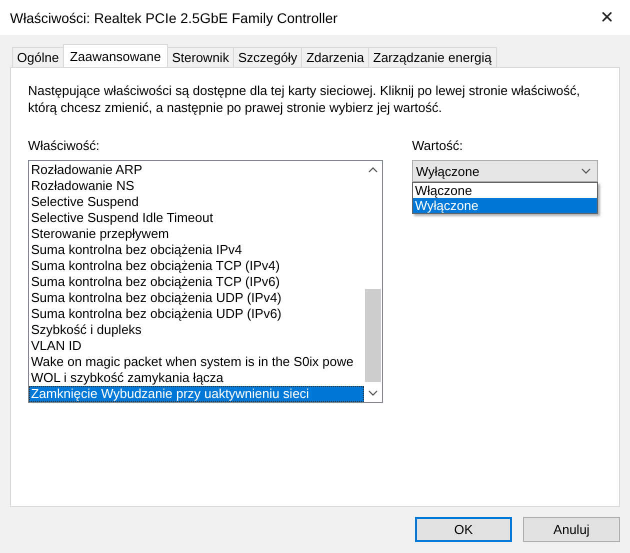 The width and height of the screenshot is (630, 553). I want to click on property-item: Szybkość i dupleks, so click(196, 330).